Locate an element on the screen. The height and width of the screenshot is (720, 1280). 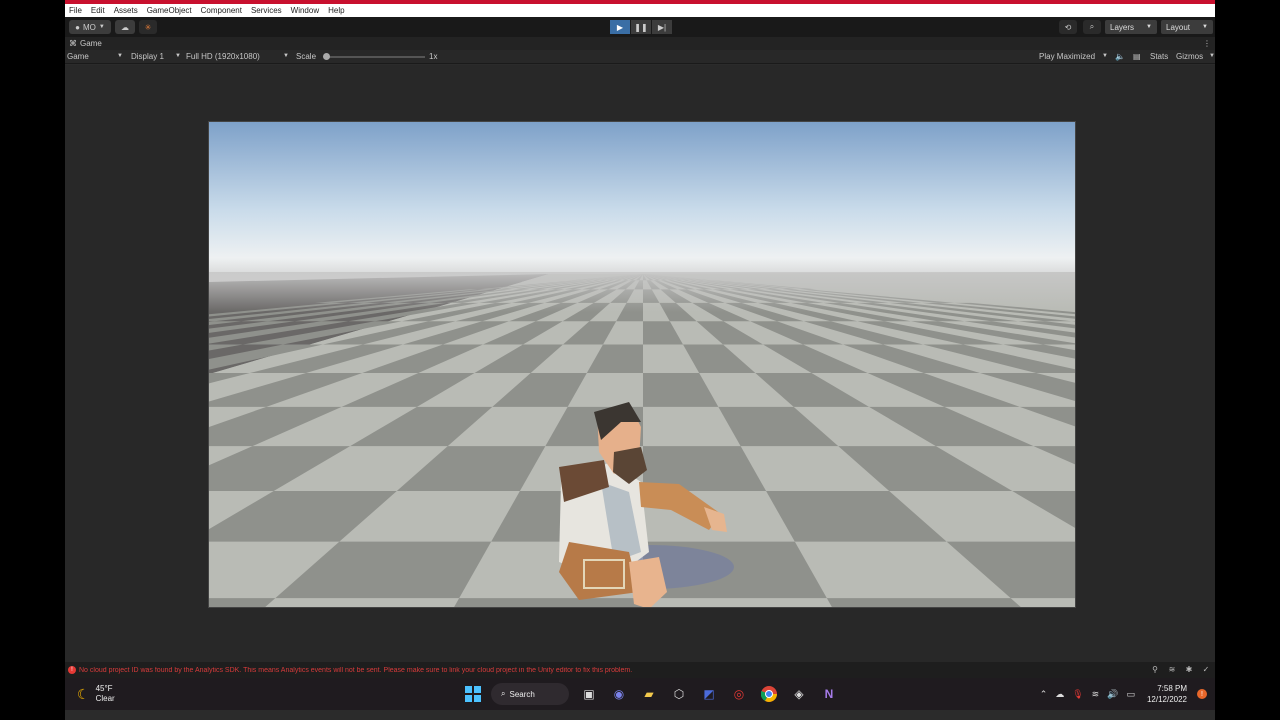
volume-icon: 🔊 is located at coordinates (1112, 694).